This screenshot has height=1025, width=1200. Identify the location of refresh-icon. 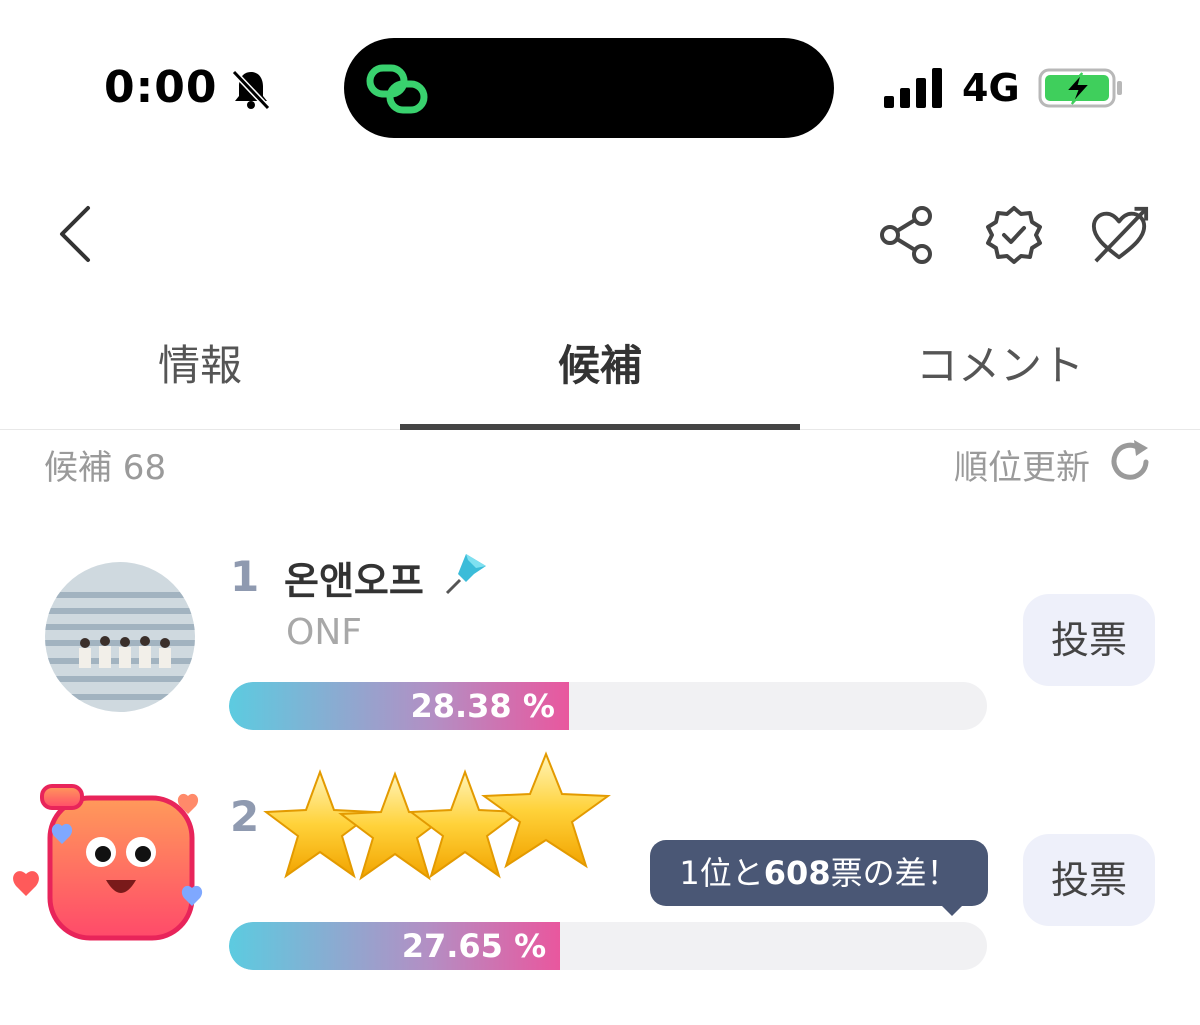
(1130, 462).